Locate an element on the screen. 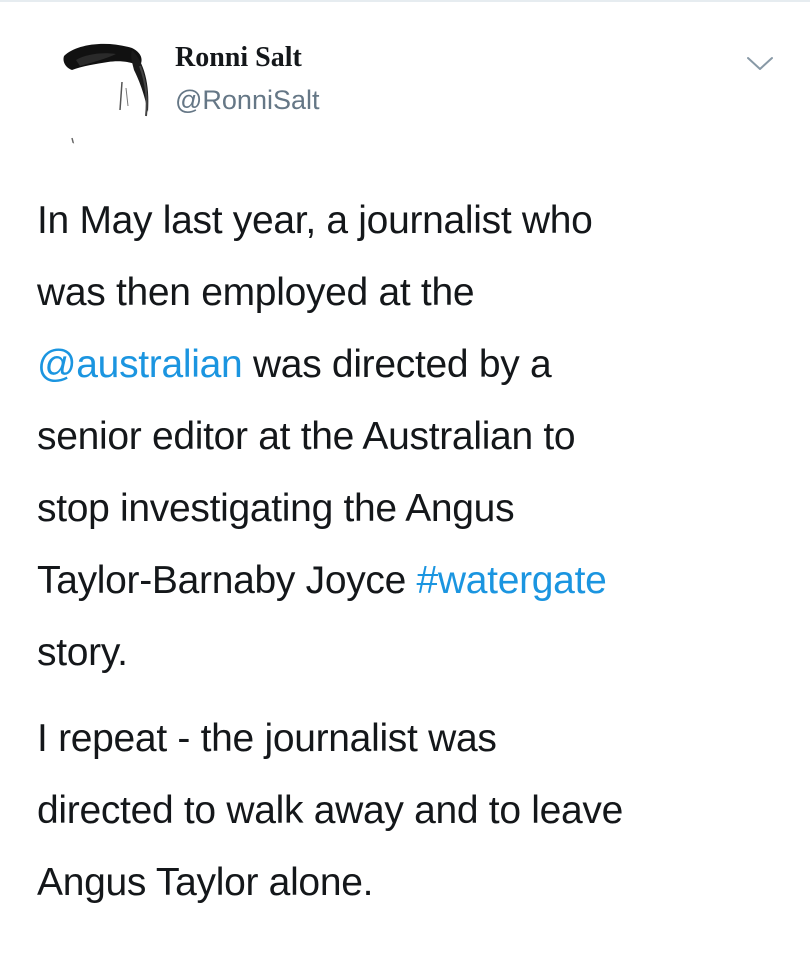 Image resolution: width=810 pixels, height=960 pixels. tweet-line: Taylor-Barnaby Joyce #watergate is located at coordinates (412, 581).